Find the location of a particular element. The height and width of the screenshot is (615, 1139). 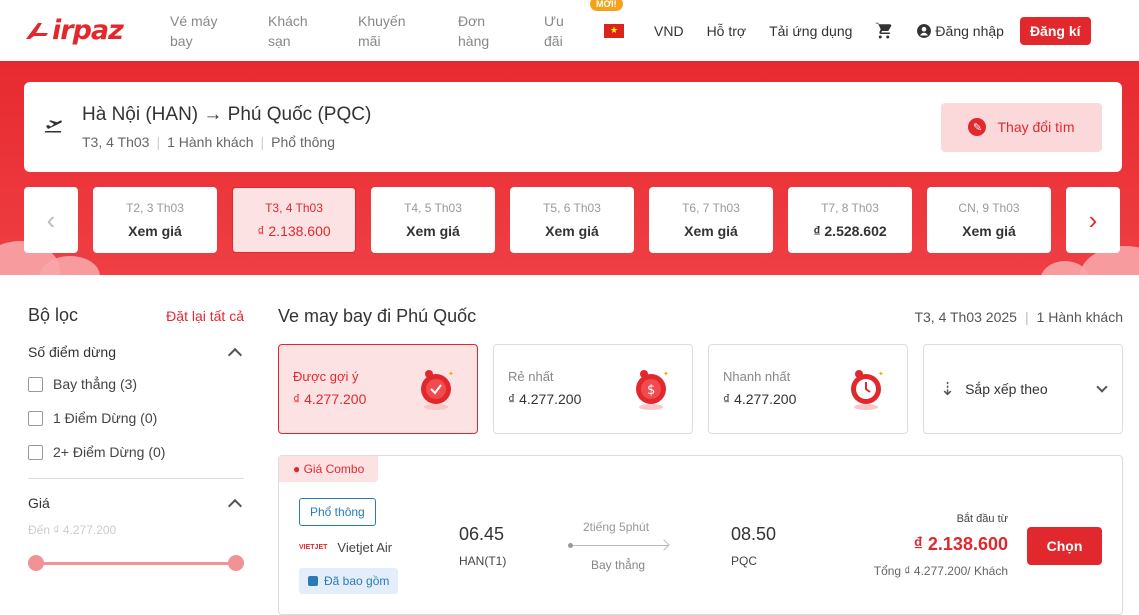

edit-icon: ✎ is located at coordinates (977, 127).